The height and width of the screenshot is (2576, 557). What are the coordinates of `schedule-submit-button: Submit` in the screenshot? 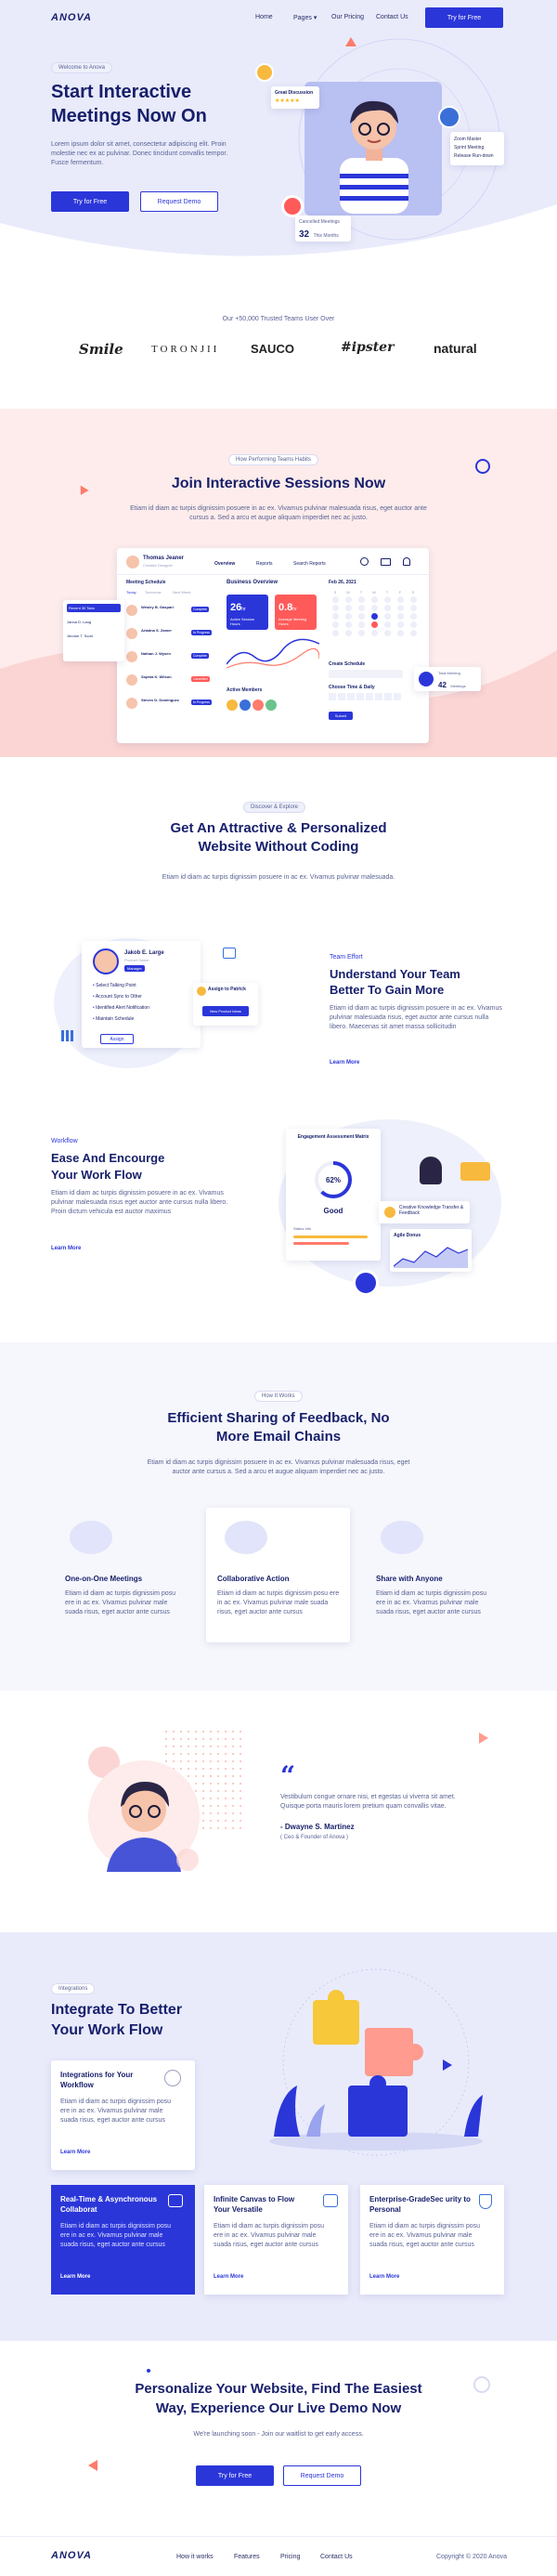 It's located at (341, 716).